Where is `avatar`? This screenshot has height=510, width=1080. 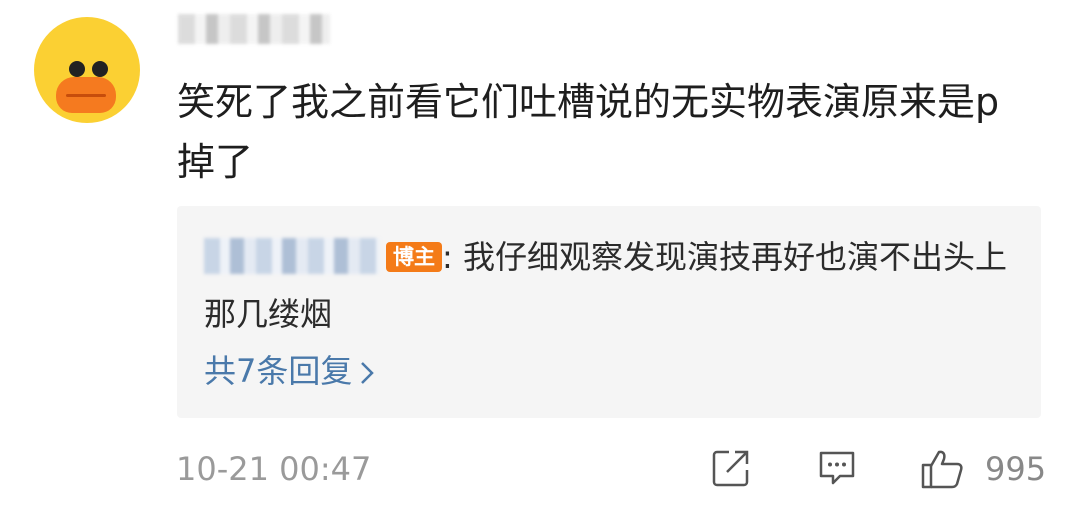 avatar is located at coordinates (87, 70).